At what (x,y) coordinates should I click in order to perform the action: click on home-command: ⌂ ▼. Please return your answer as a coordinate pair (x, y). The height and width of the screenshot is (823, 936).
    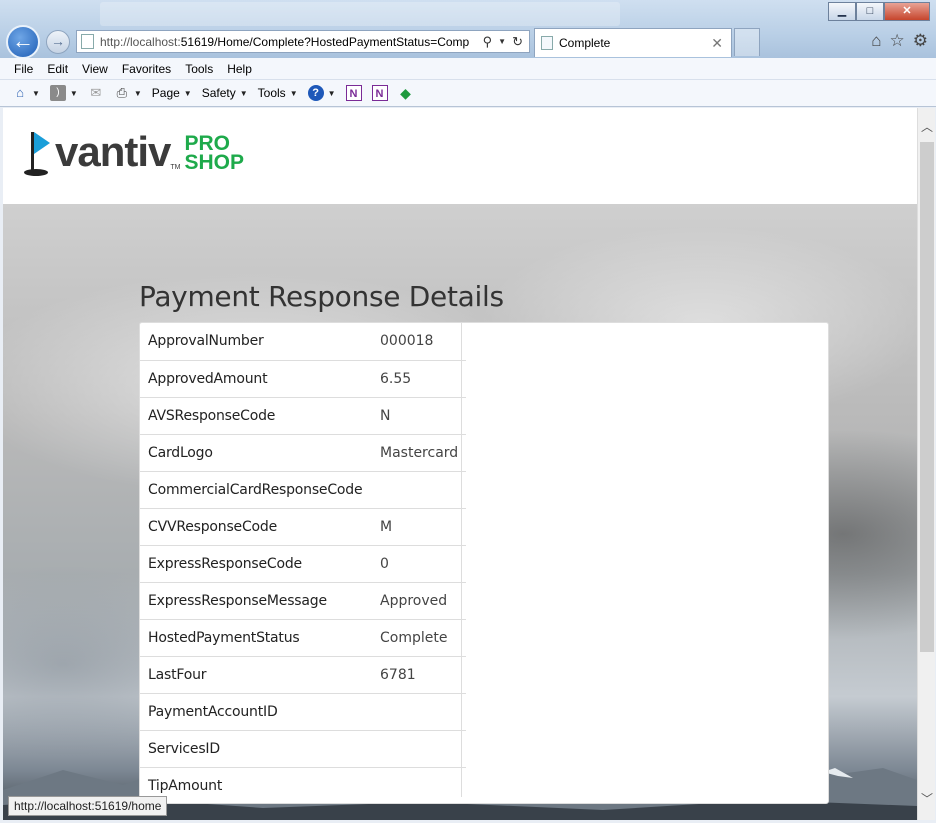
    Looking at the image, I should click on (26, 93).